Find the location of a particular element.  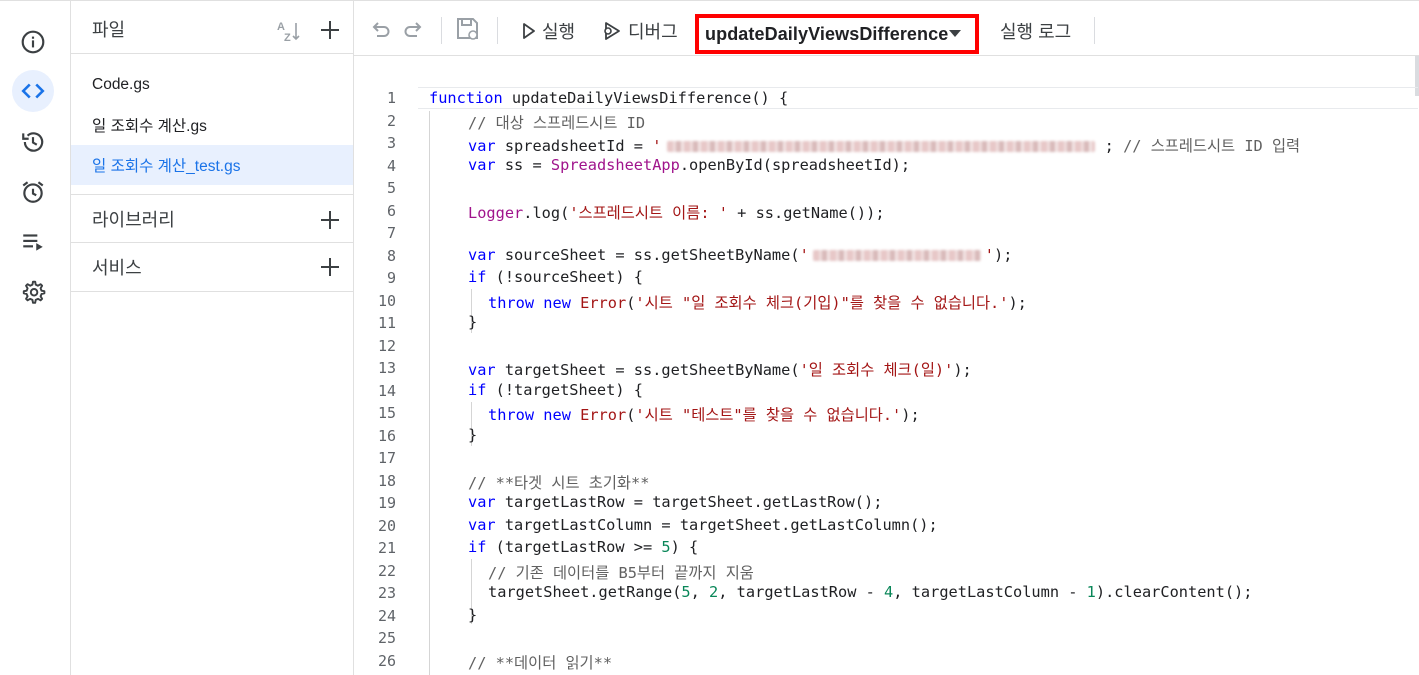

function-name: updateDailyViewsDifference is located at coordinates (827, 33).